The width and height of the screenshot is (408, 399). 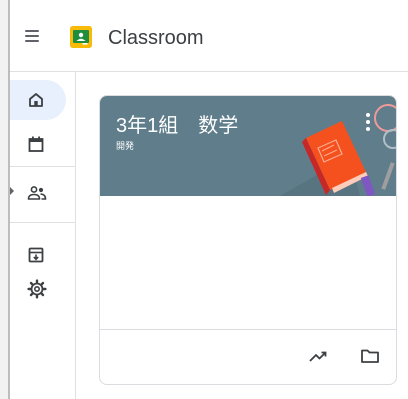 I want to click on hamburger-menu-icon, so click(x=33, y=36).